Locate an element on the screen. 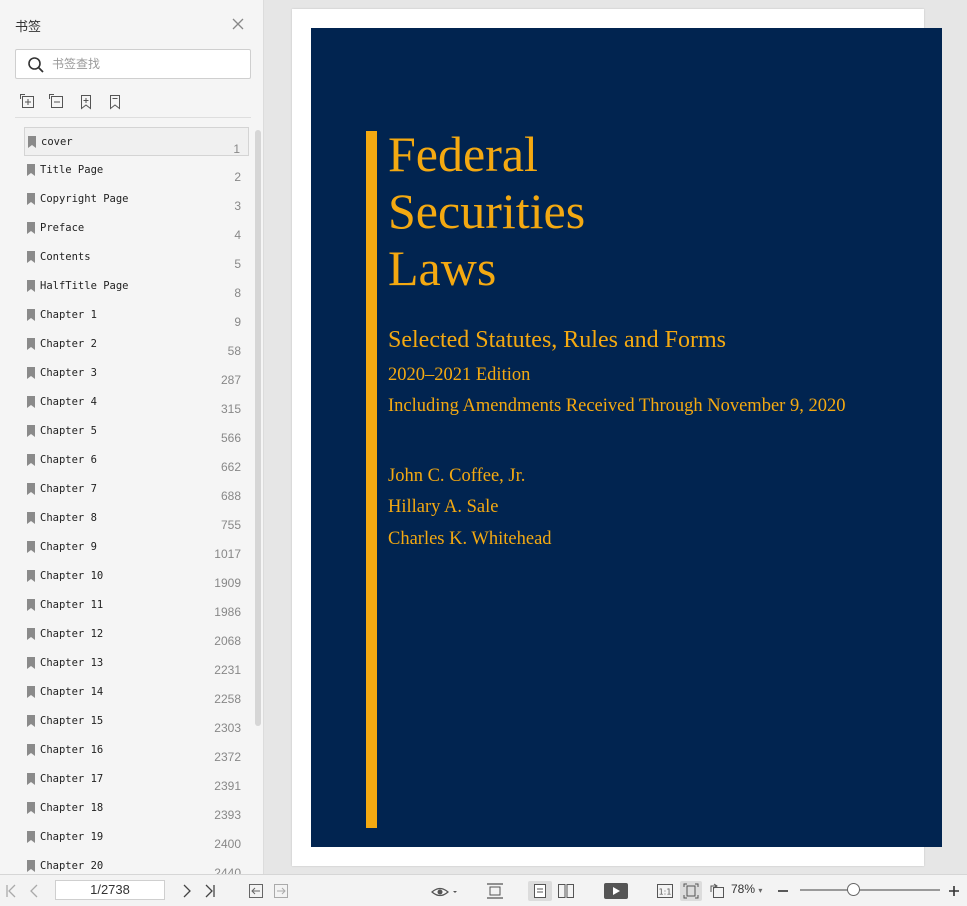 Image resolution: width=967 pixels, height=906 pixels. bookmark-item: Chapter 19 2400 is located at coordinates (136, 837).